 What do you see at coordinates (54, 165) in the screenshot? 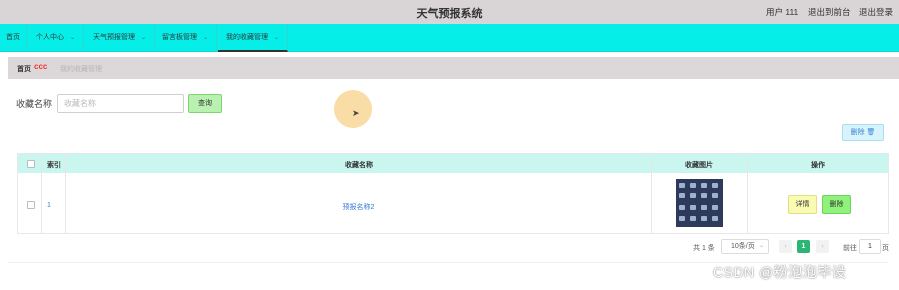
I see `column-header-index: 索引` at bounding box center [54, 165].